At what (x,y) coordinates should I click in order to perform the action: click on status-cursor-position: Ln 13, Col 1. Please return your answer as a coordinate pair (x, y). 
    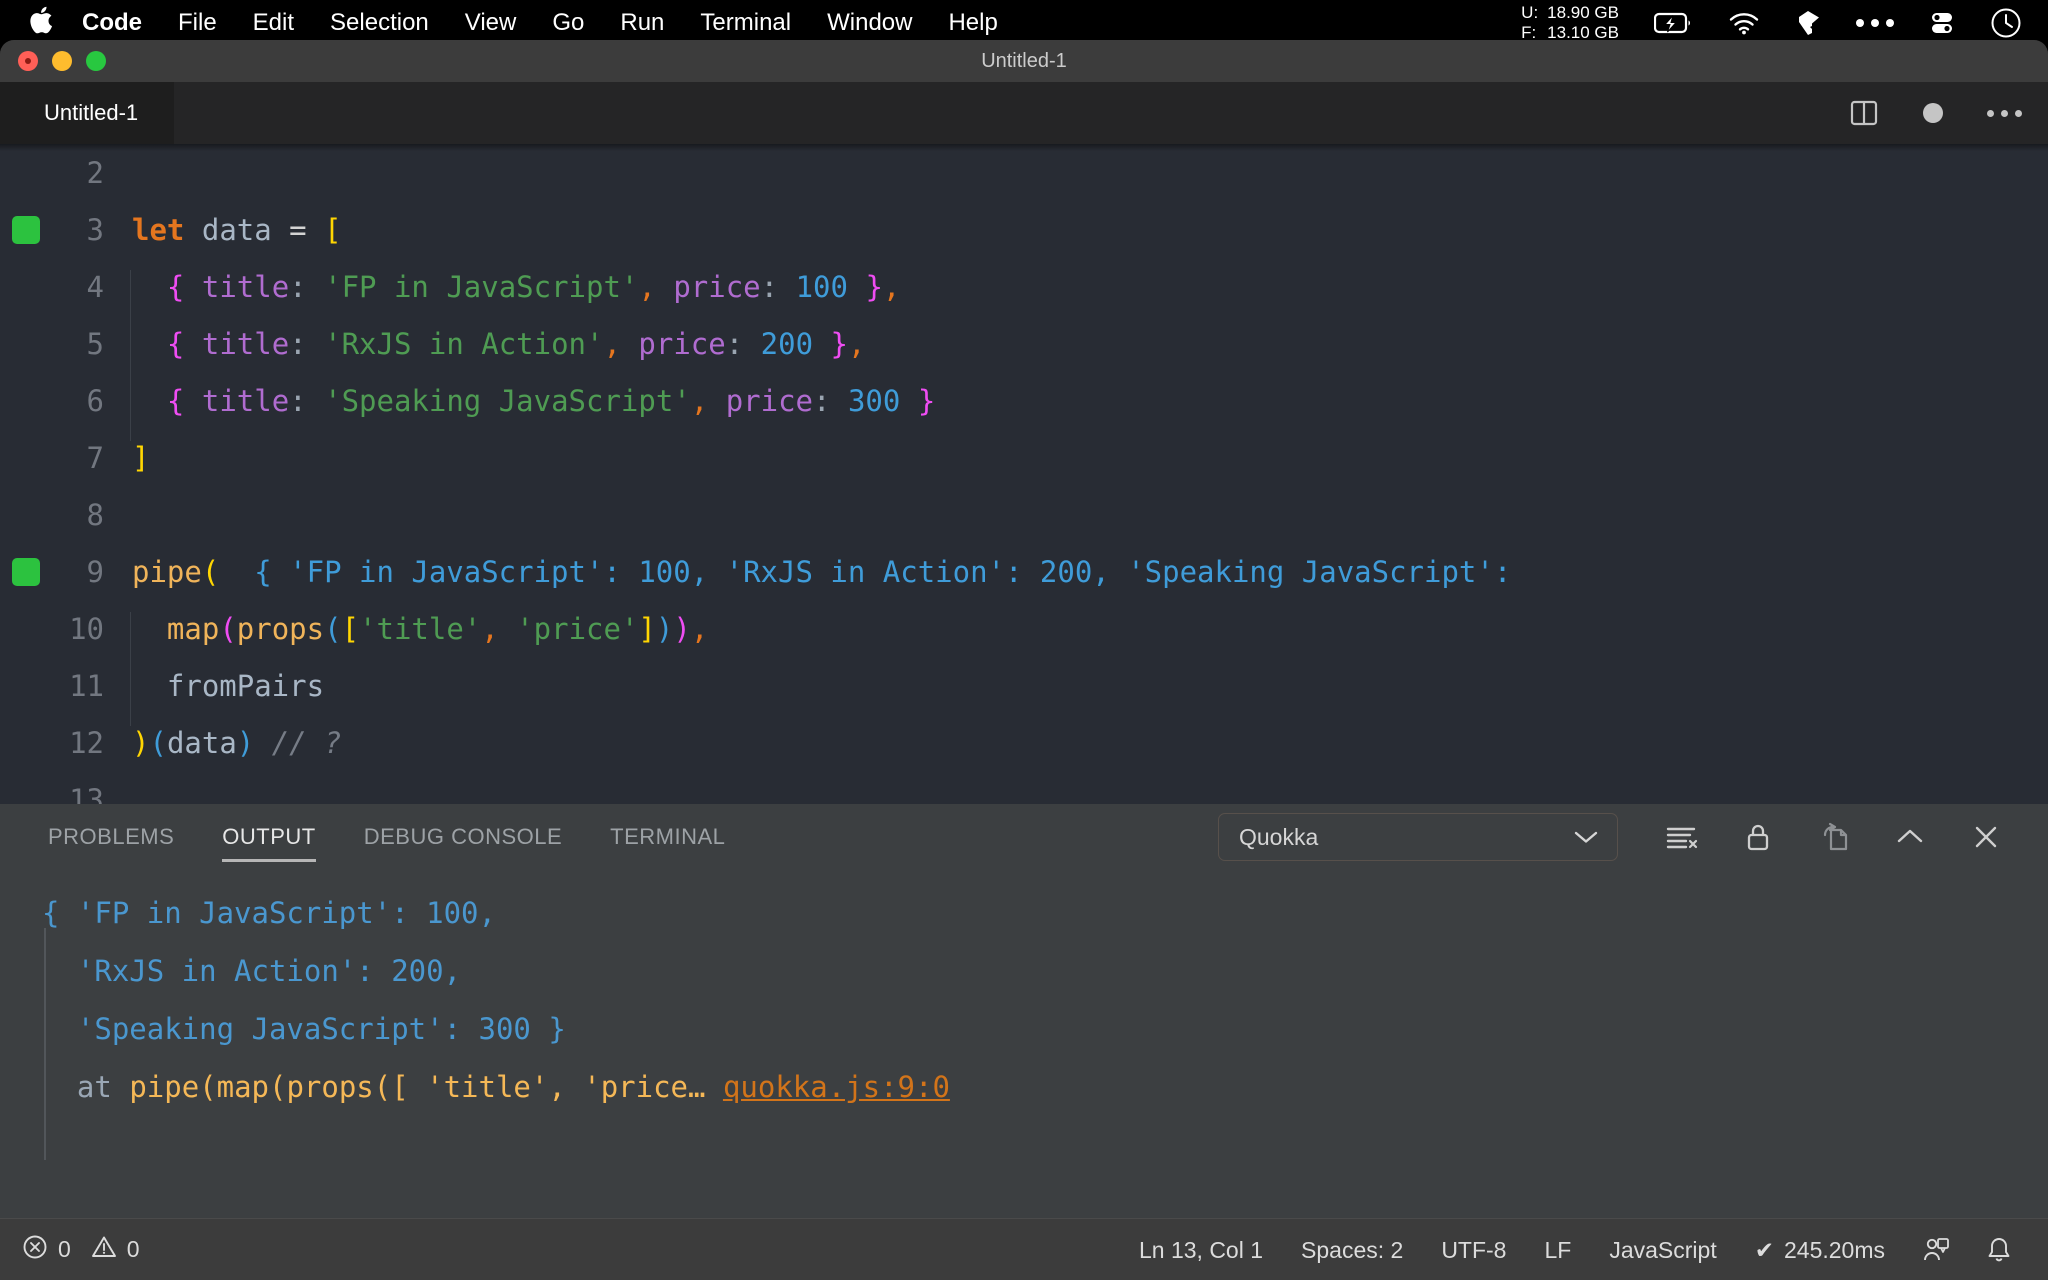
    Looking at the image, I should click on (1201, 1250).